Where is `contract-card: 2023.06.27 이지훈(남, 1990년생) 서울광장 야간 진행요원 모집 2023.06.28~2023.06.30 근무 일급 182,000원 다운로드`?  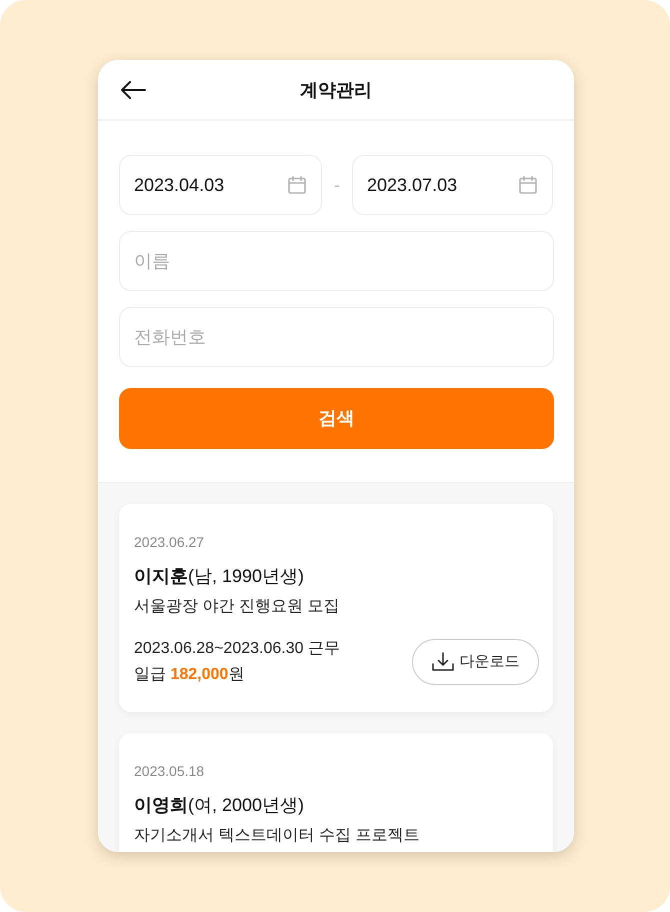
contract-card: 2023.06.27 이지훈(남, 1990년생) 서울광장 야간 진행요원 모집 2023.06.28~2023.06.30 근무 일급 182,000원 다운로드 is located at coordinates (336, 608).